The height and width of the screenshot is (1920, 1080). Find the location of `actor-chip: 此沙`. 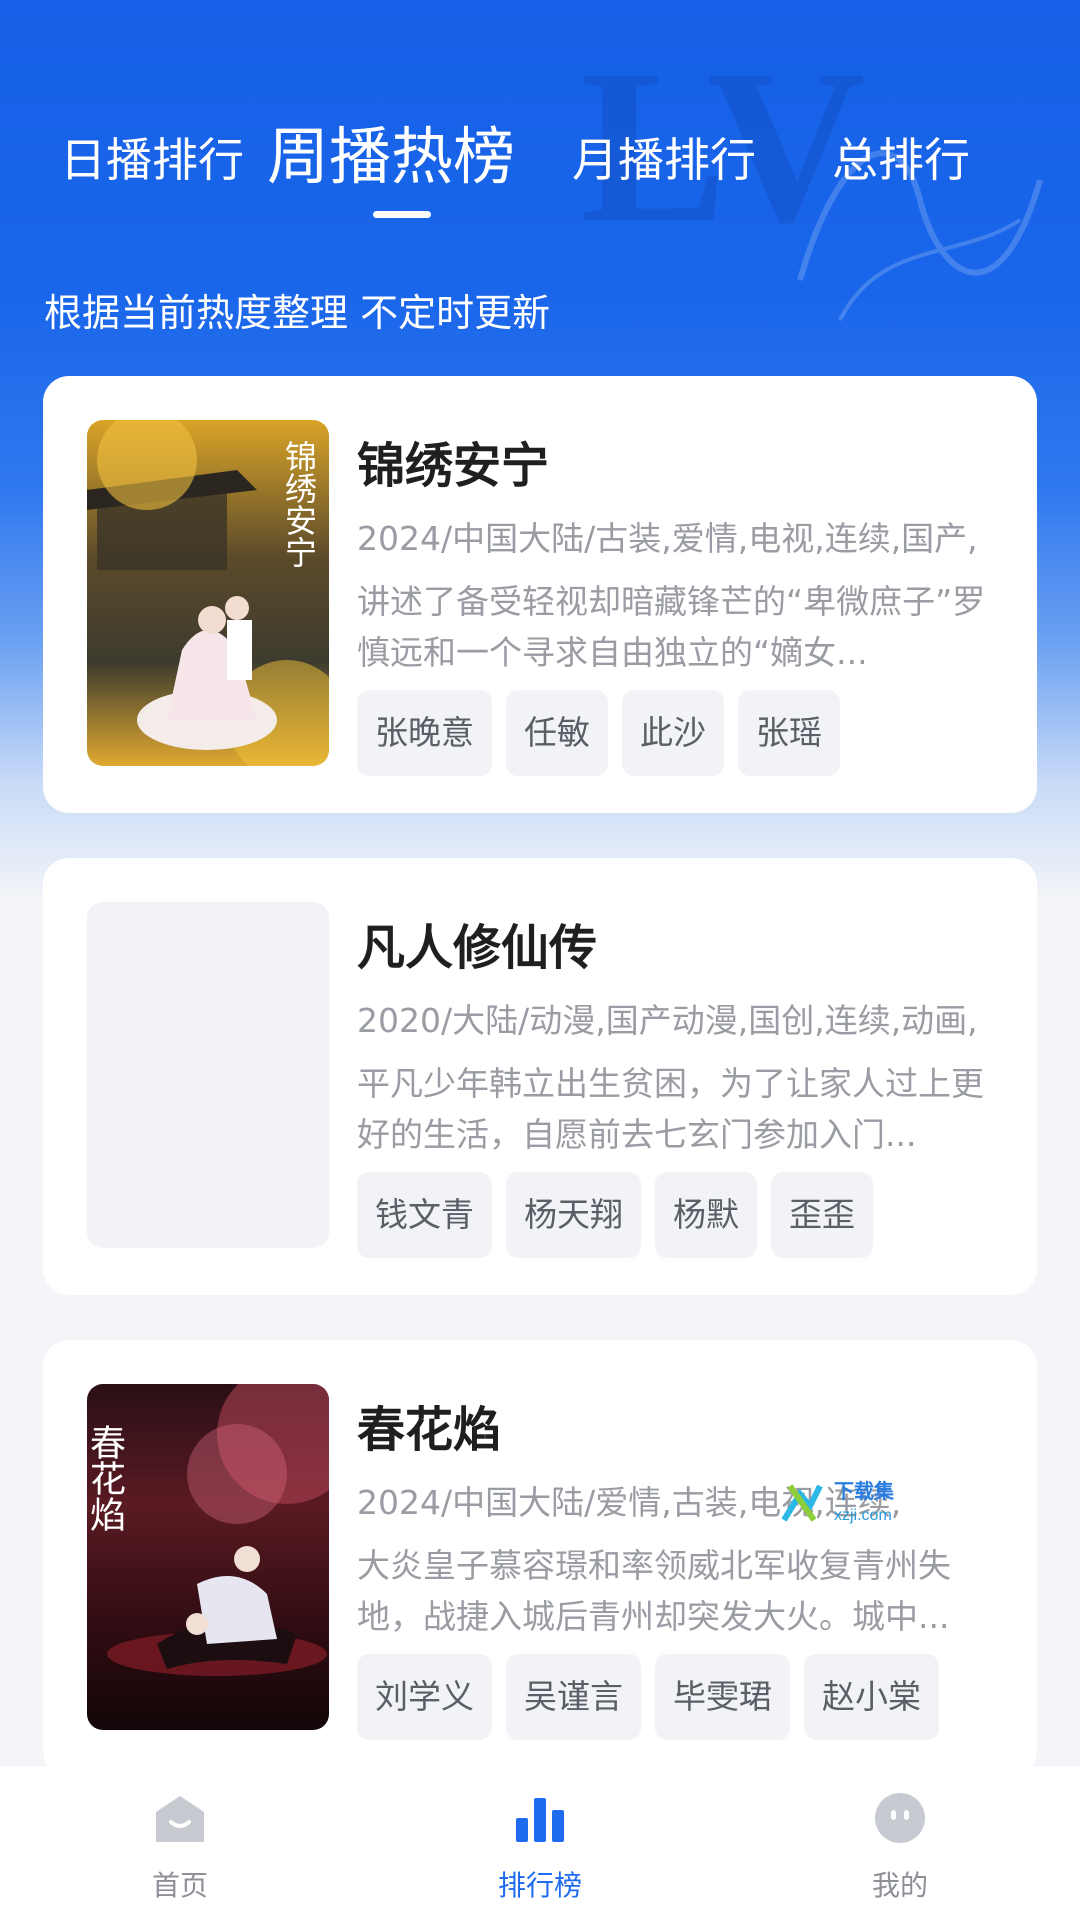

actor-chip: 此沙 is located at coordinates (673, 733).